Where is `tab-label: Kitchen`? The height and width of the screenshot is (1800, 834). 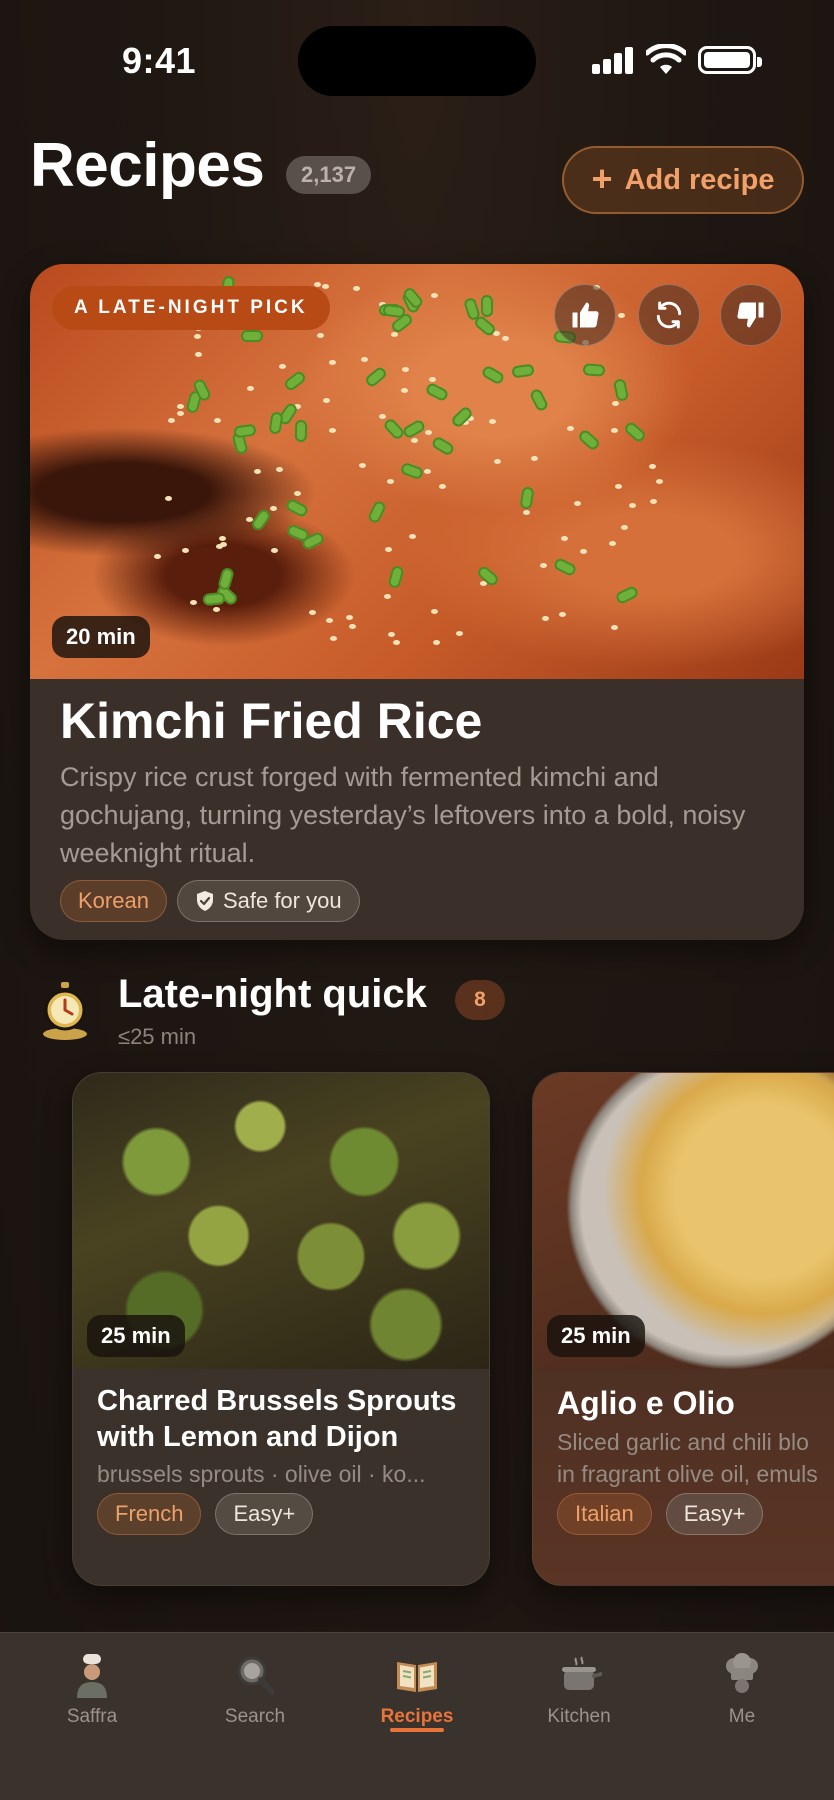
tab-label: Kitchen is located at coordinates (579, 1716).